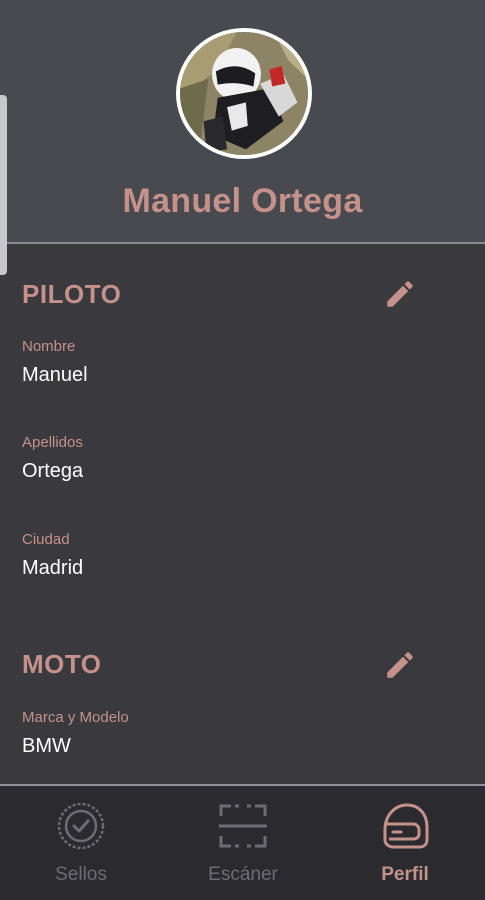  What do you see at coordinates (405, 874) in the screenshot?
I see `nav-label-perfil: Perfil` at bounding box center [405, 874].